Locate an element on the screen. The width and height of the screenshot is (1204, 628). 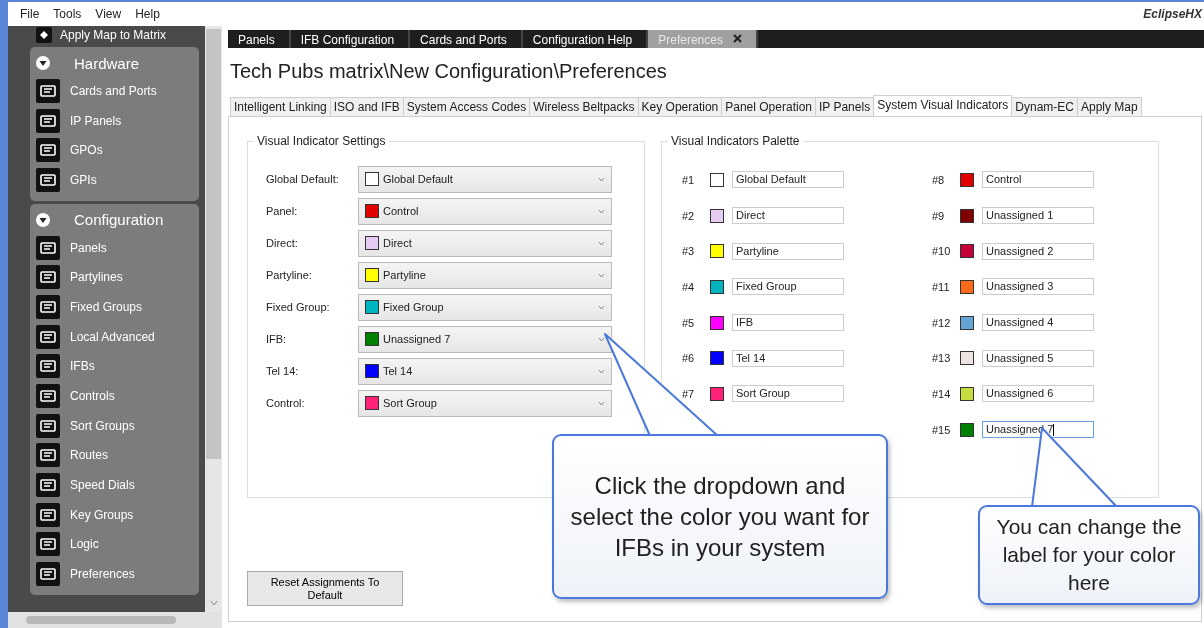
label-input-field: Unassigned 5 is located at coordinates (1038, 358).